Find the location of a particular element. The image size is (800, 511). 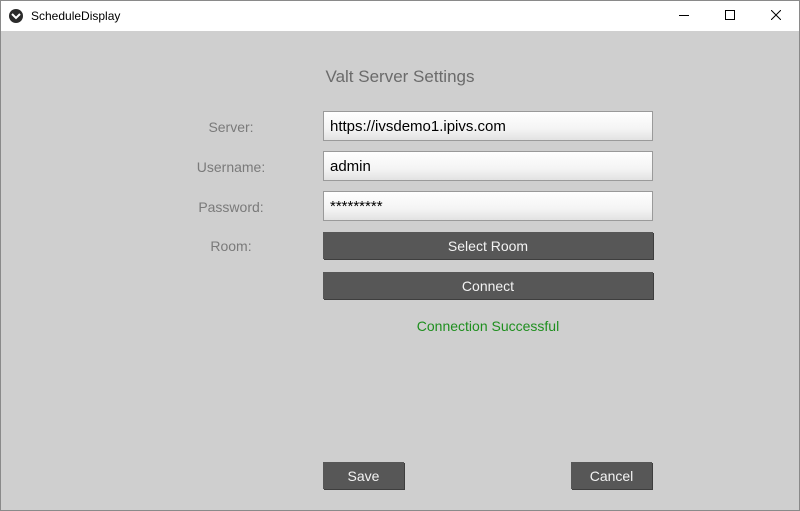

username-label: Username: is located at coordinates (231, 167).